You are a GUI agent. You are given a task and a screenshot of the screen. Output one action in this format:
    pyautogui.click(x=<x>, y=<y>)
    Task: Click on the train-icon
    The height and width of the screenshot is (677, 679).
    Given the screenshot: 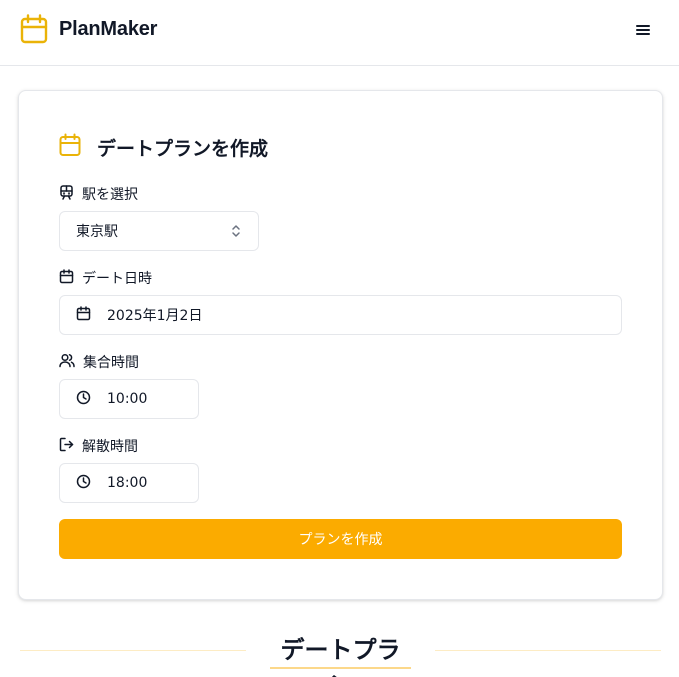 What is the action you would take?
    pyautogui.click(x=66, y=194)
    